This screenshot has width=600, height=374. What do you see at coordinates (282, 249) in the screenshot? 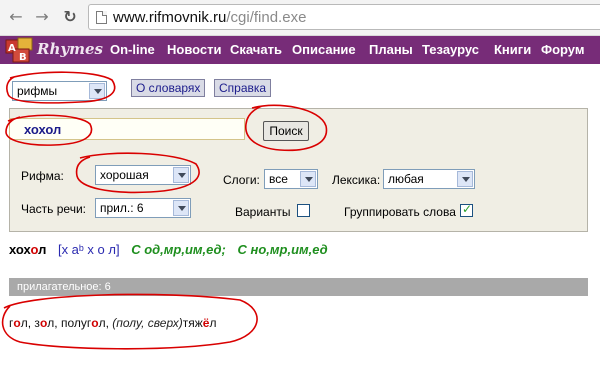
I see `result-morphology-2: С но,мр,им,ед` at bounding box center [282, 249].